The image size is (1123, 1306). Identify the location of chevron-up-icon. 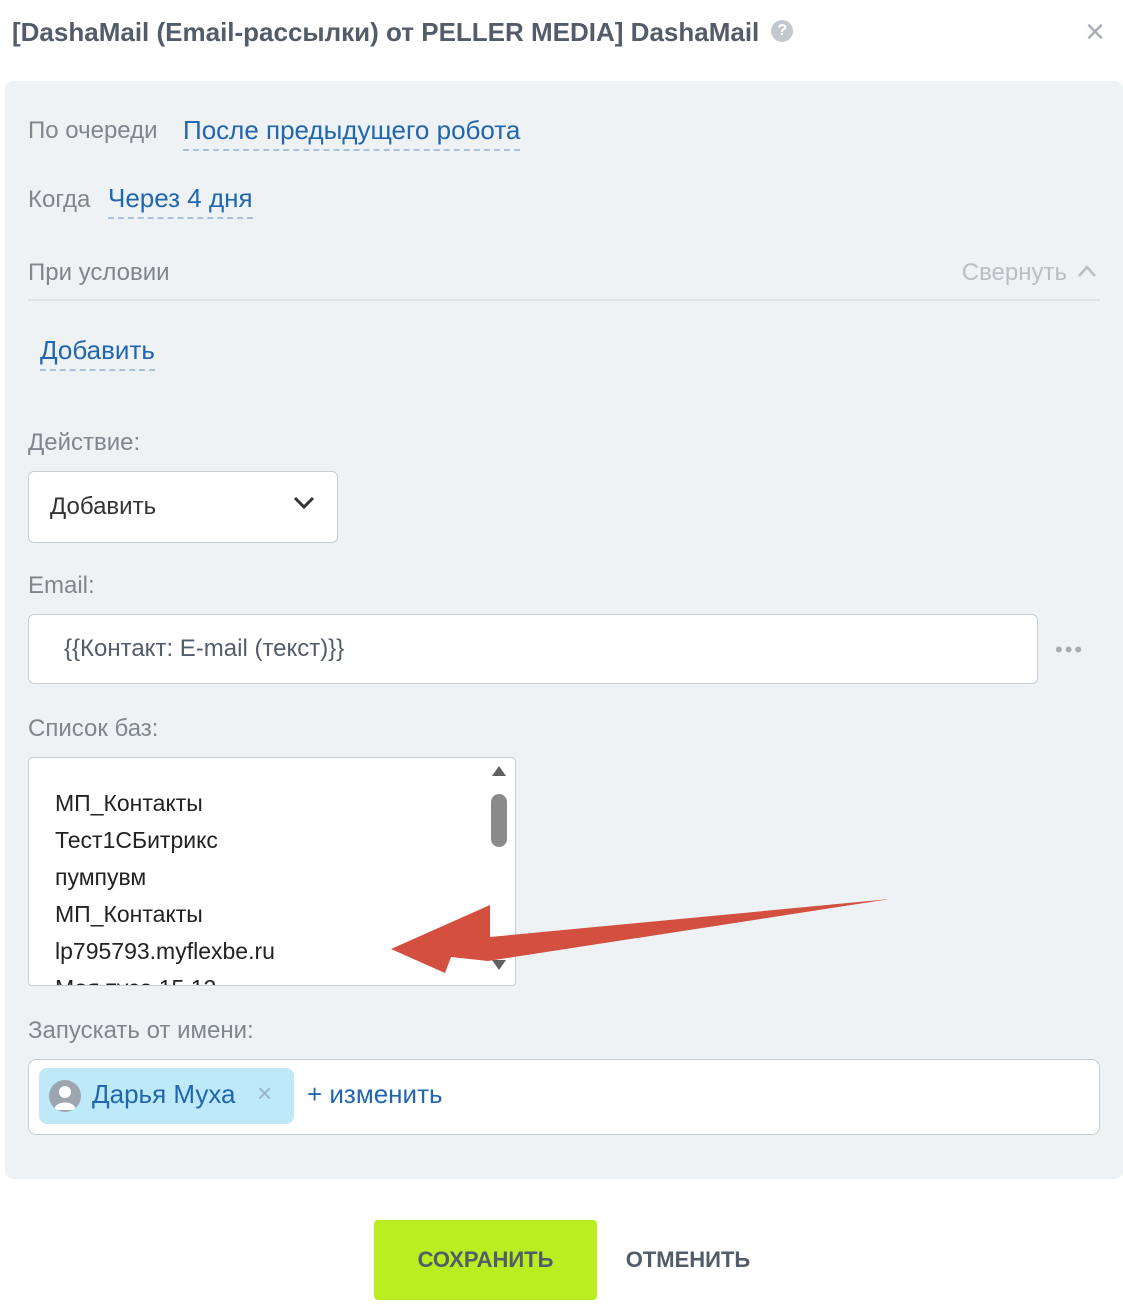
(1087, 270).